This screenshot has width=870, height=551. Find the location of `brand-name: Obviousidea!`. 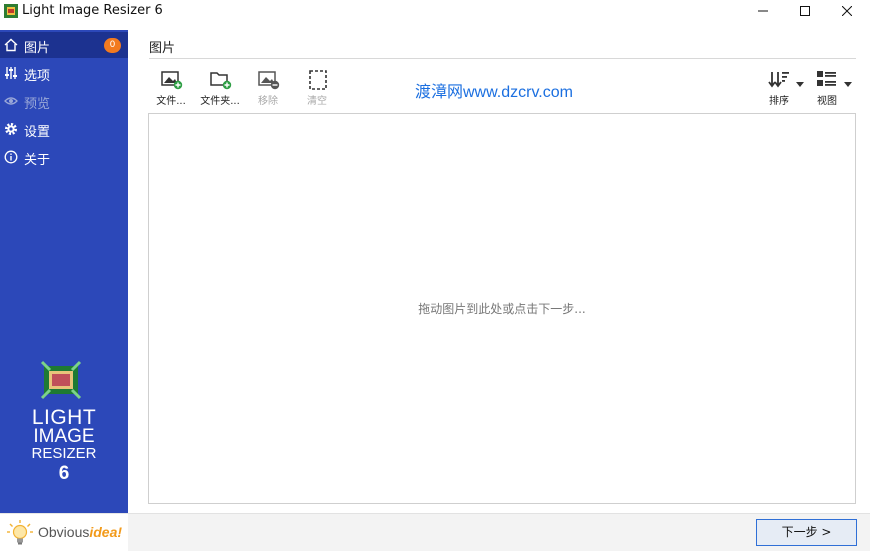

brand-name: Obviousidea! is located at coordinates (80, 532).